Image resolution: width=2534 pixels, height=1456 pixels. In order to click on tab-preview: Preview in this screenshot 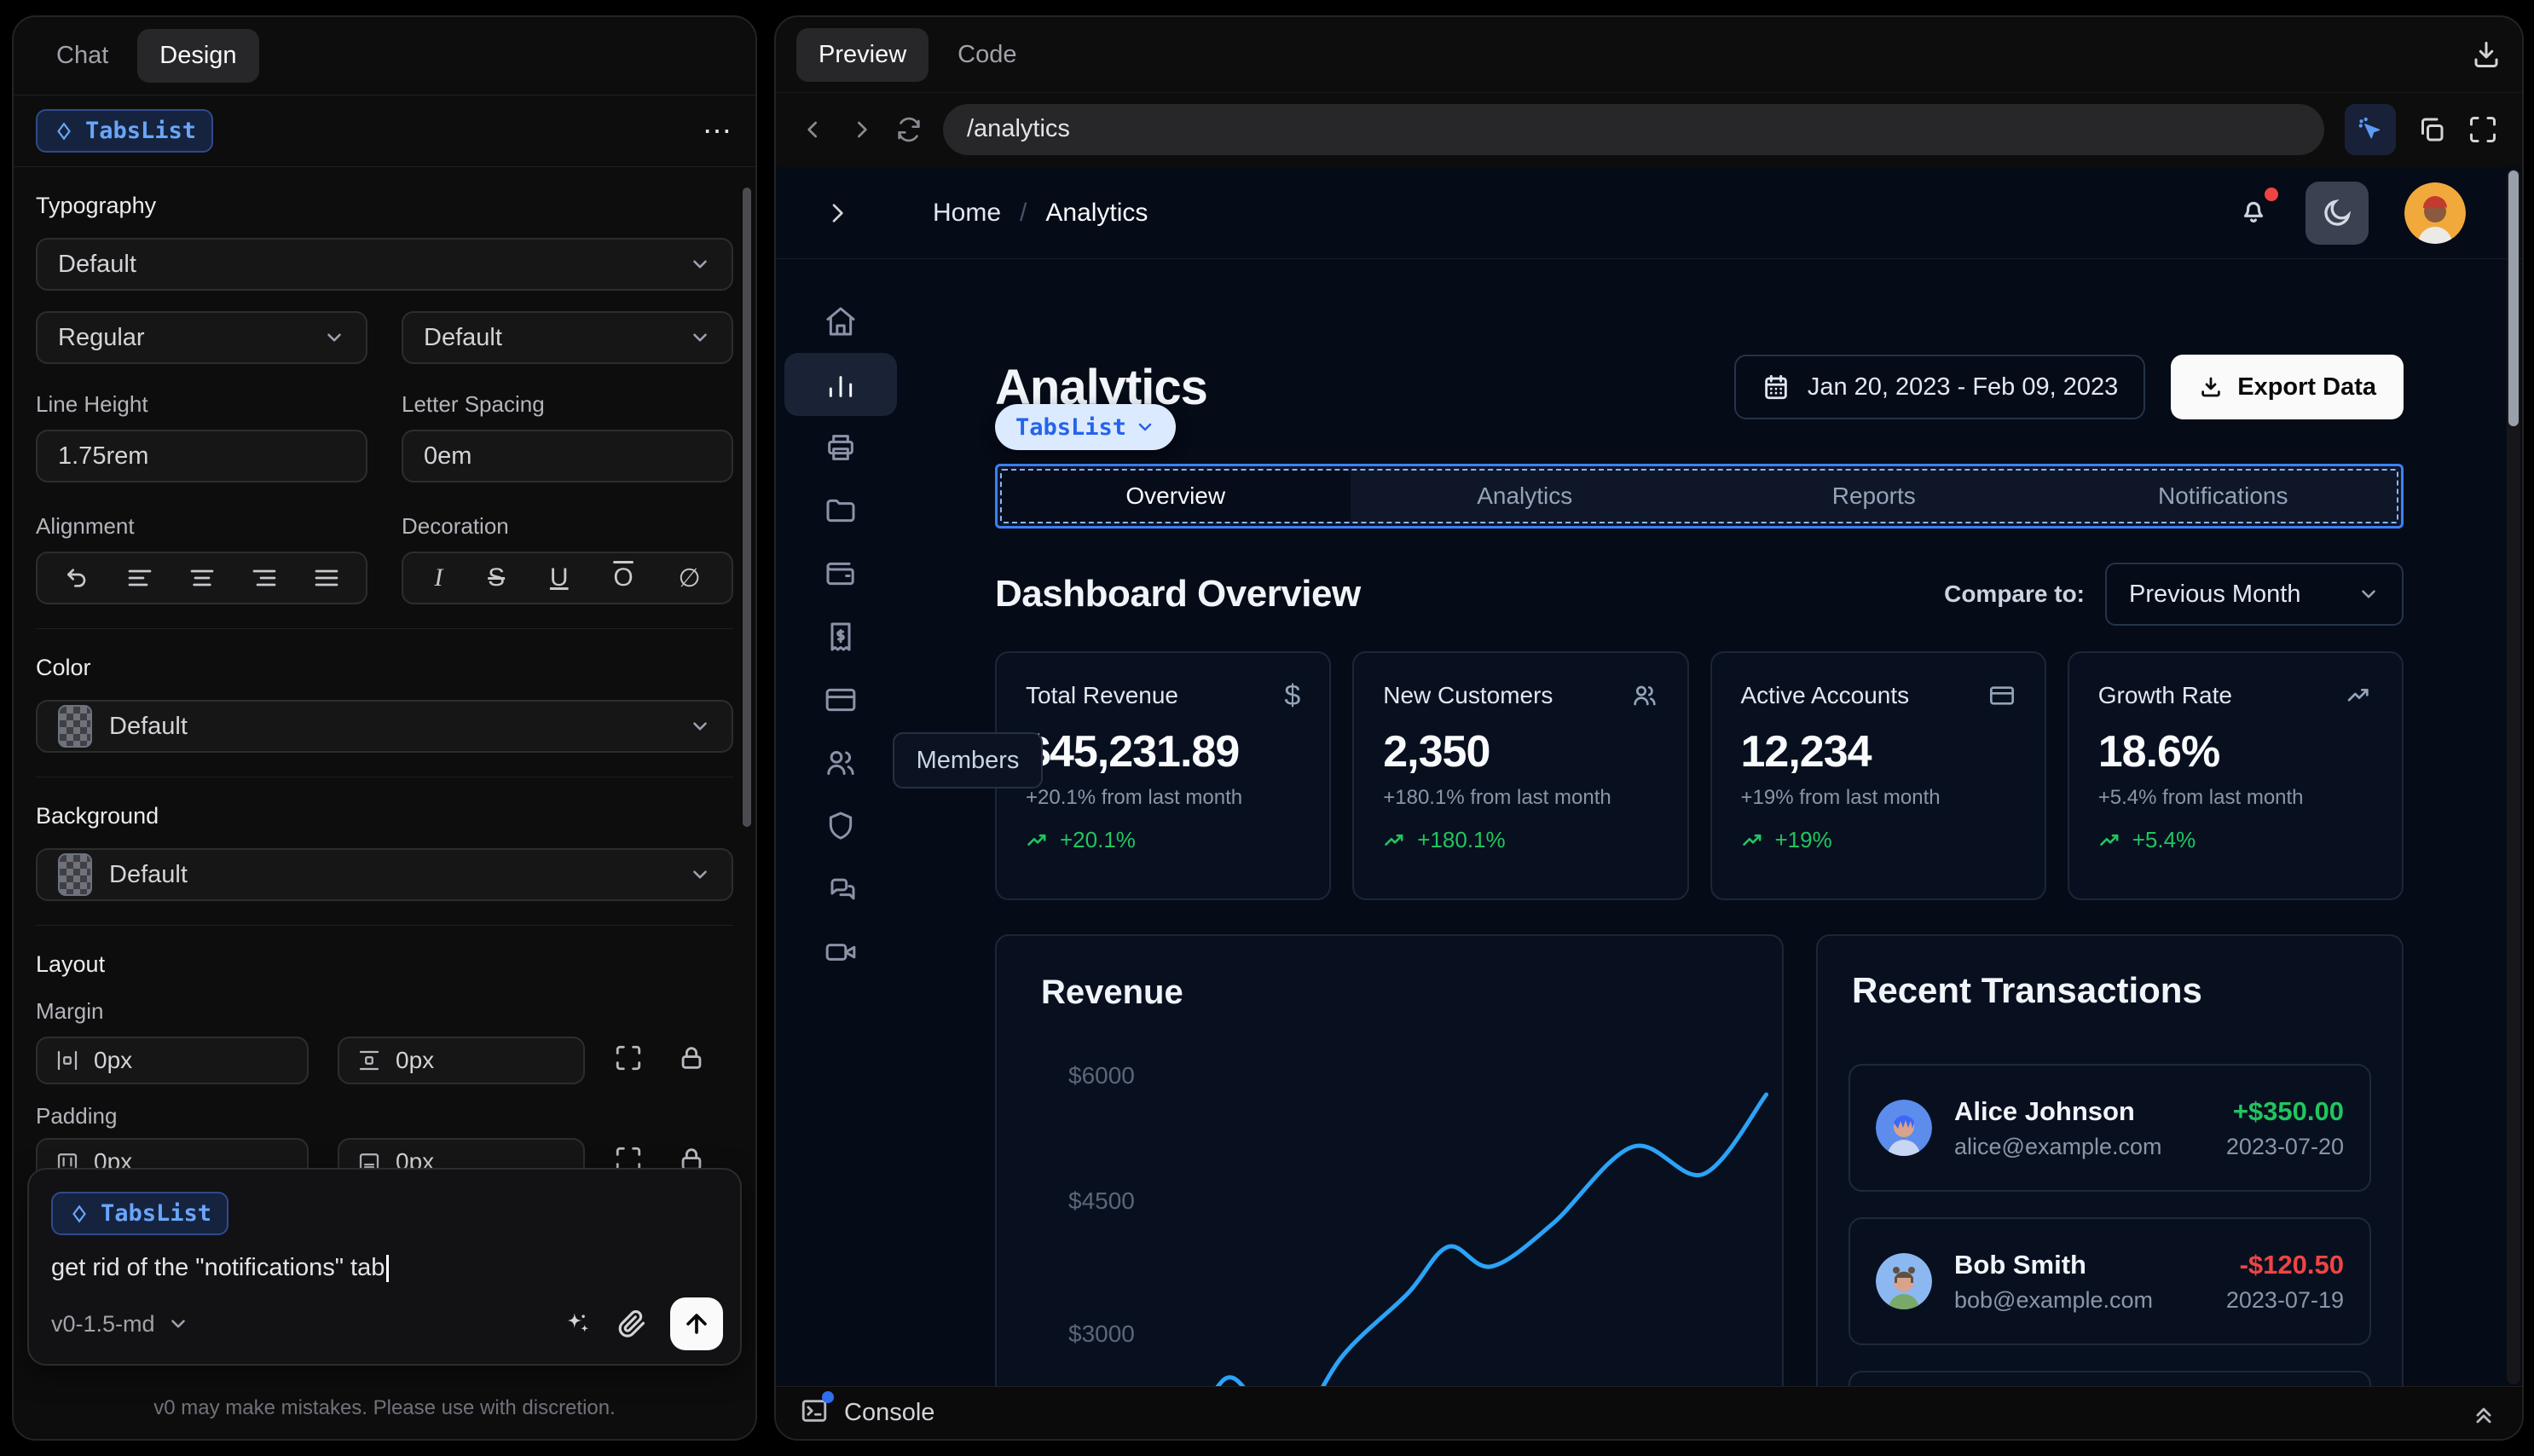, I will do `click(862, 54)`.